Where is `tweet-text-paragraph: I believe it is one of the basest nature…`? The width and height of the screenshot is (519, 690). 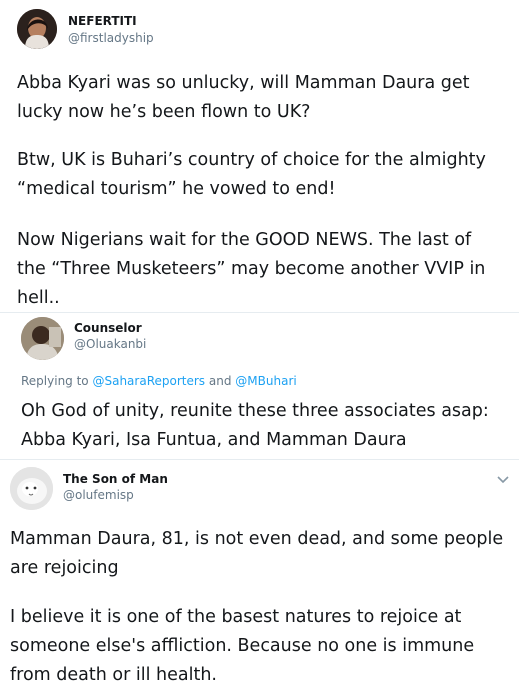
tweet-text-paragraph: I believe it is one of the basest nature… is located at coordinates (242, 646).